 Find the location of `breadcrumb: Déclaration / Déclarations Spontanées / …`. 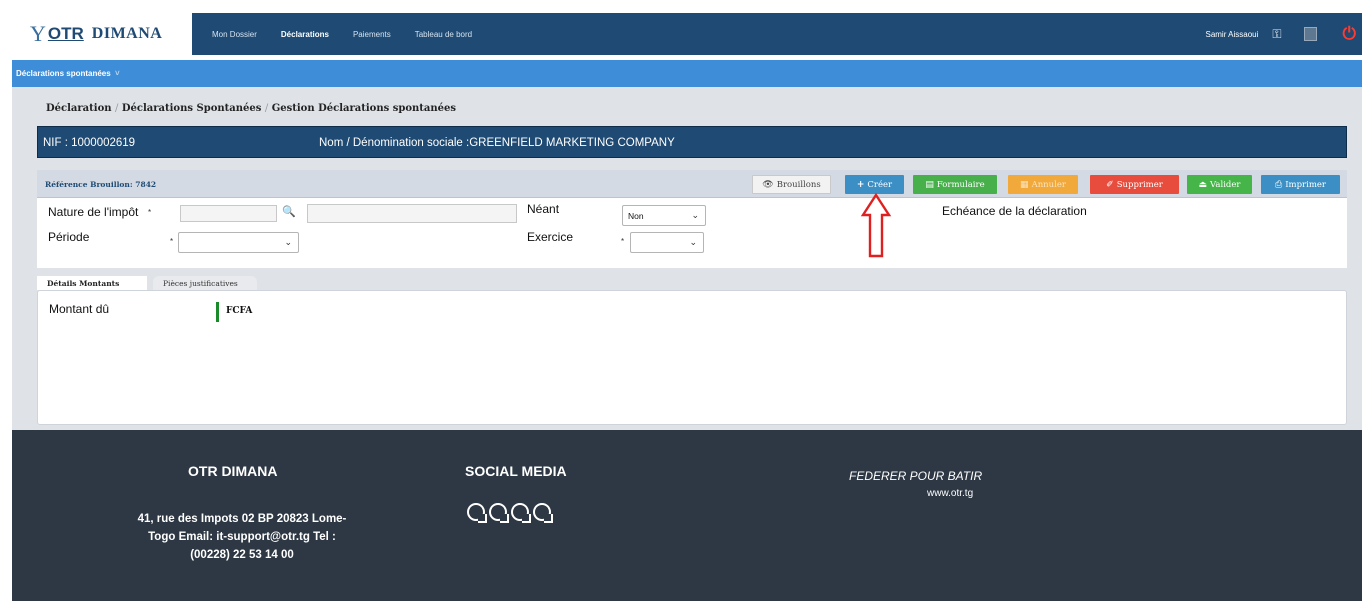

breadcrumb: Déclaration / Déclarations Spontanées / … is located at coordinates (251, 108).